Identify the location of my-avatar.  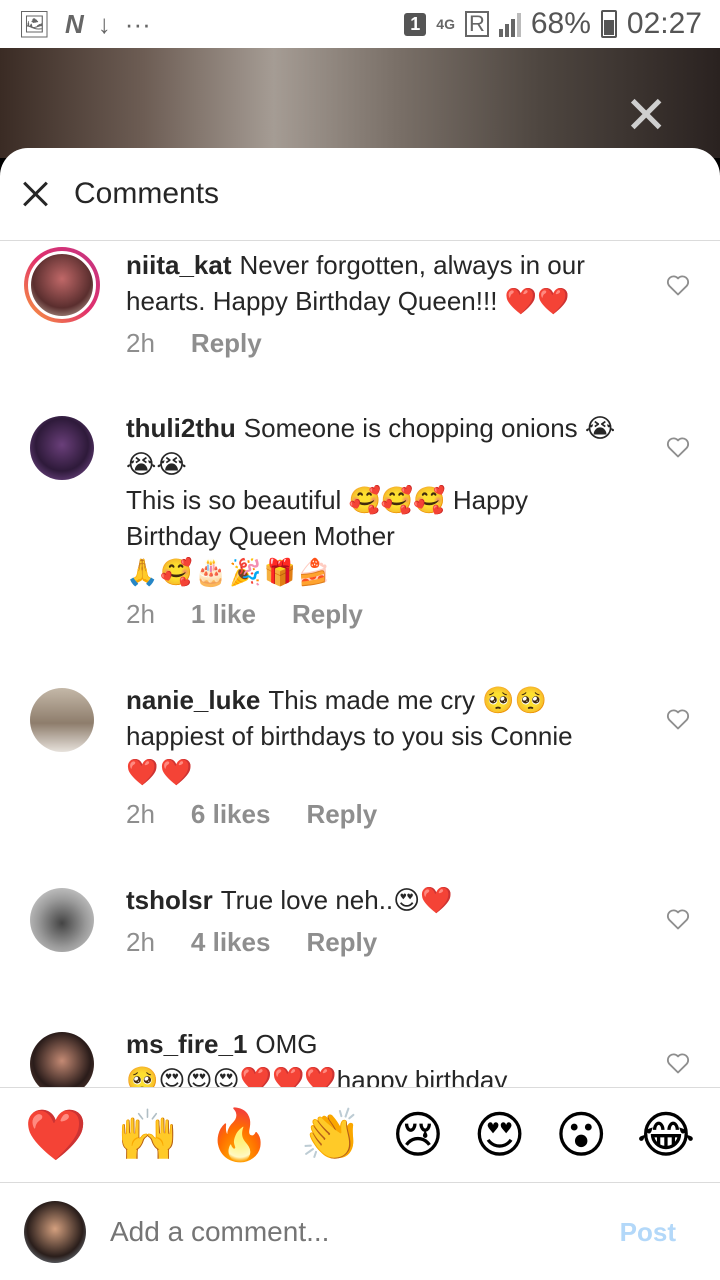
(55, 1232).